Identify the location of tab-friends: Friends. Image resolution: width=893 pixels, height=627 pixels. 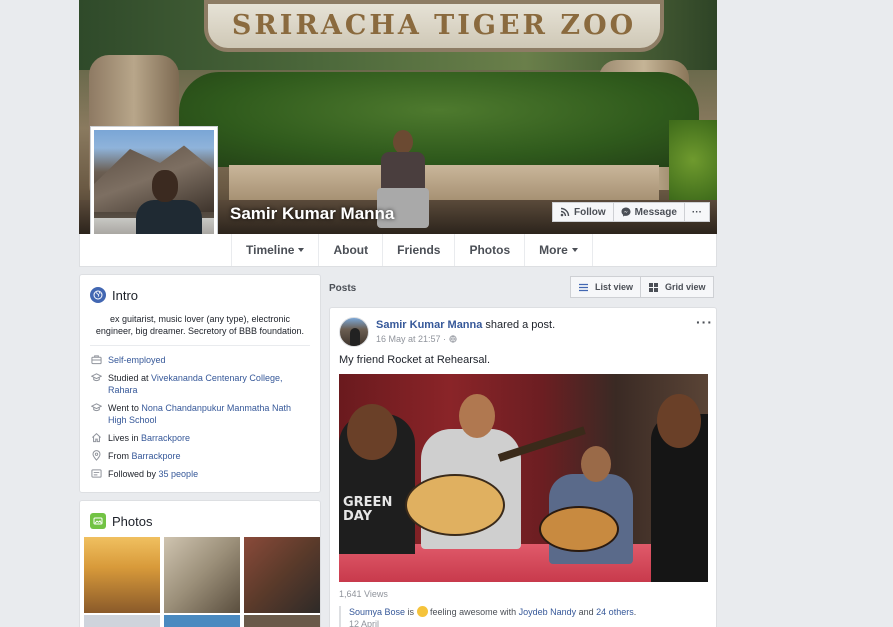
(418, 250).